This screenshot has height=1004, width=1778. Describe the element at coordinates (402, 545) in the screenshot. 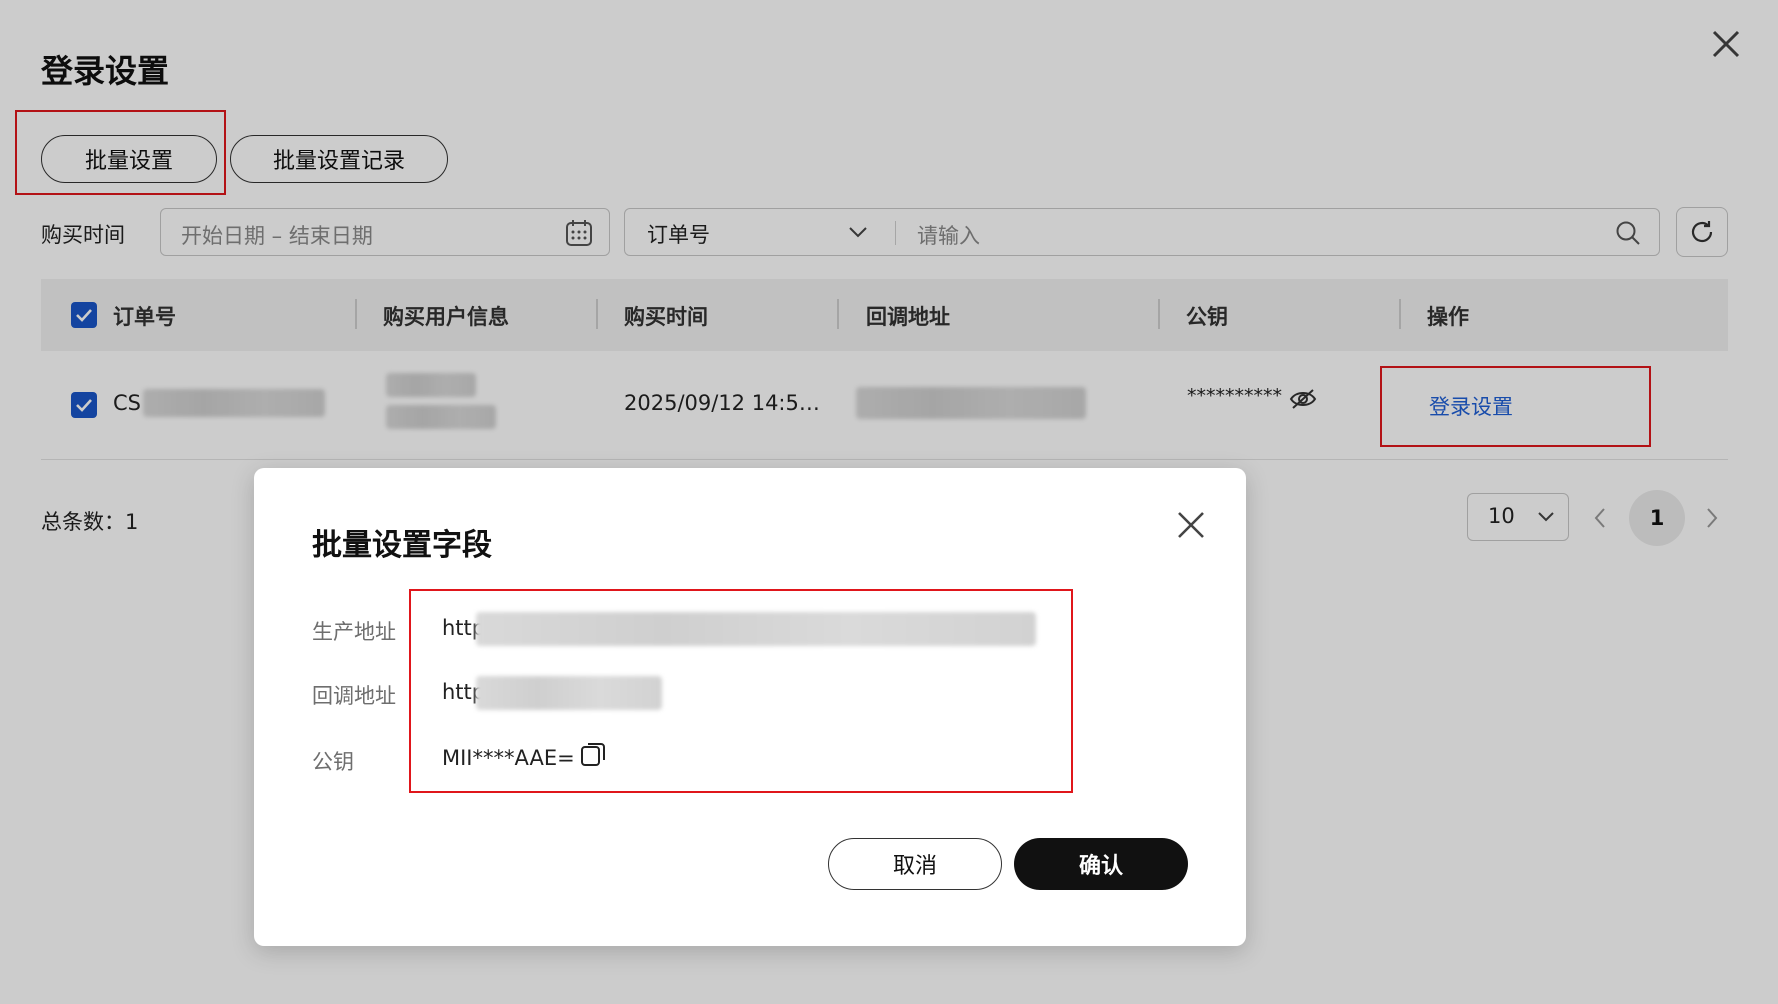

I see `dialog-title: 批量设置字段` at that location.